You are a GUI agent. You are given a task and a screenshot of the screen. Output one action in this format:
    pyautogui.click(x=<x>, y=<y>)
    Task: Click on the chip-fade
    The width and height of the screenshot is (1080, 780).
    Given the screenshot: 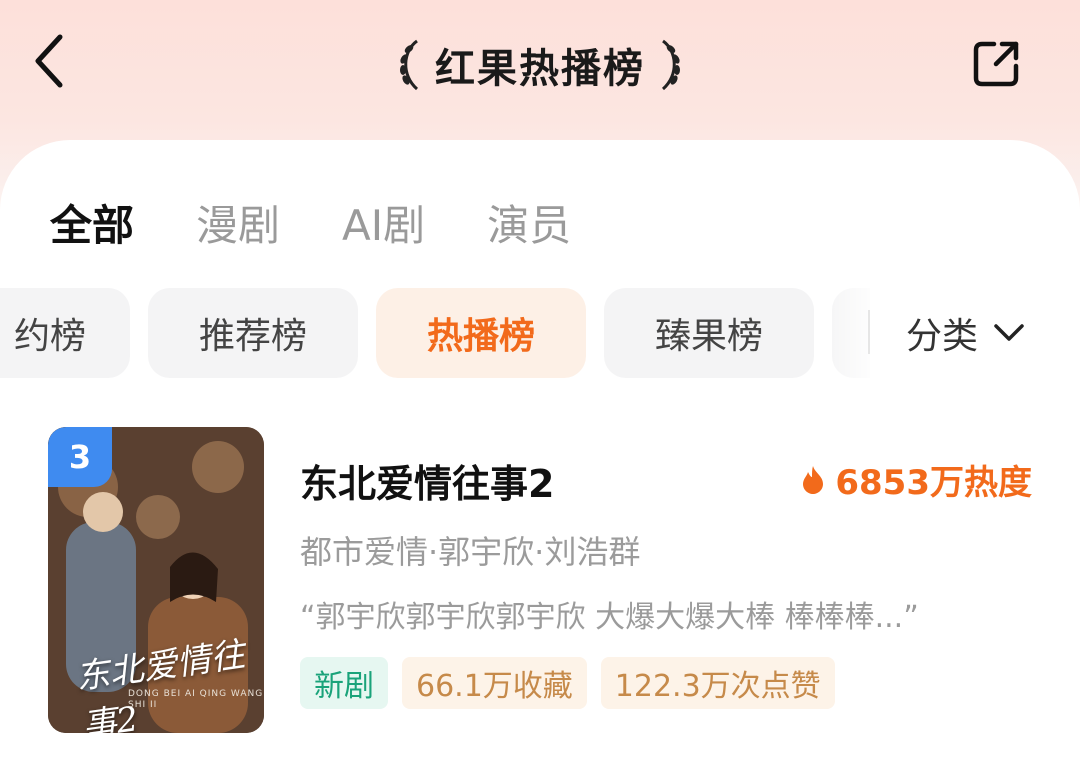 What is the action you would take?
    pyautogui.click(x=850, y=330)
    